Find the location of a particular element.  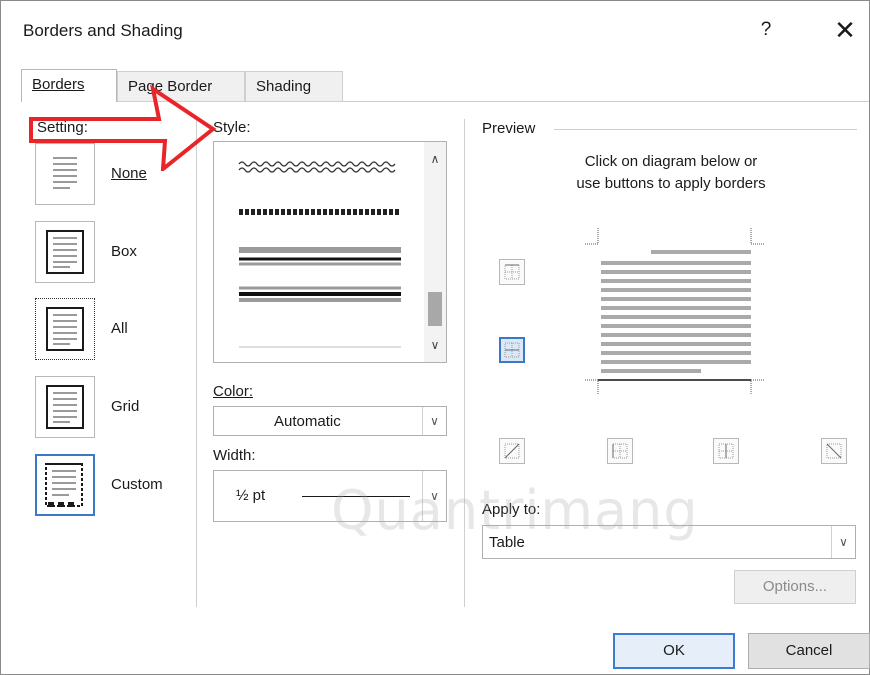

preview-label: Preview is located at coordinates (509, 128).